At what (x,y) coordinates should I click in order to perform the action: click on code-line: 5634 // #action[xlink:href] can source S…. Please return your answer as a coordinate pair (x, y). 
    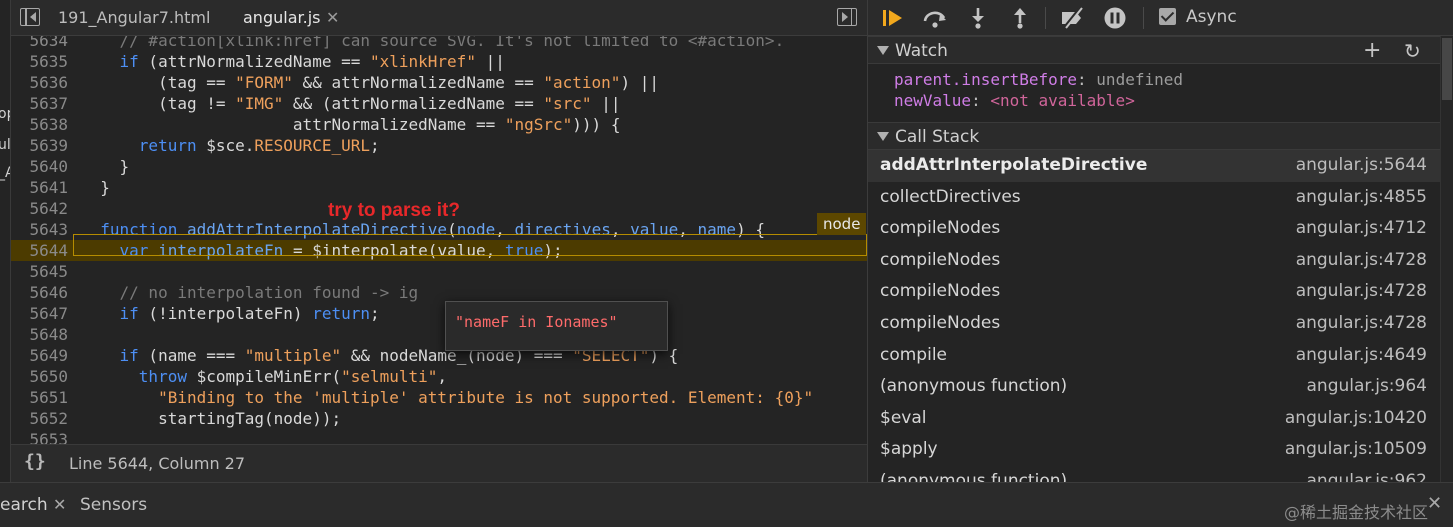
    Looking at the image, I should click on (439, 43).